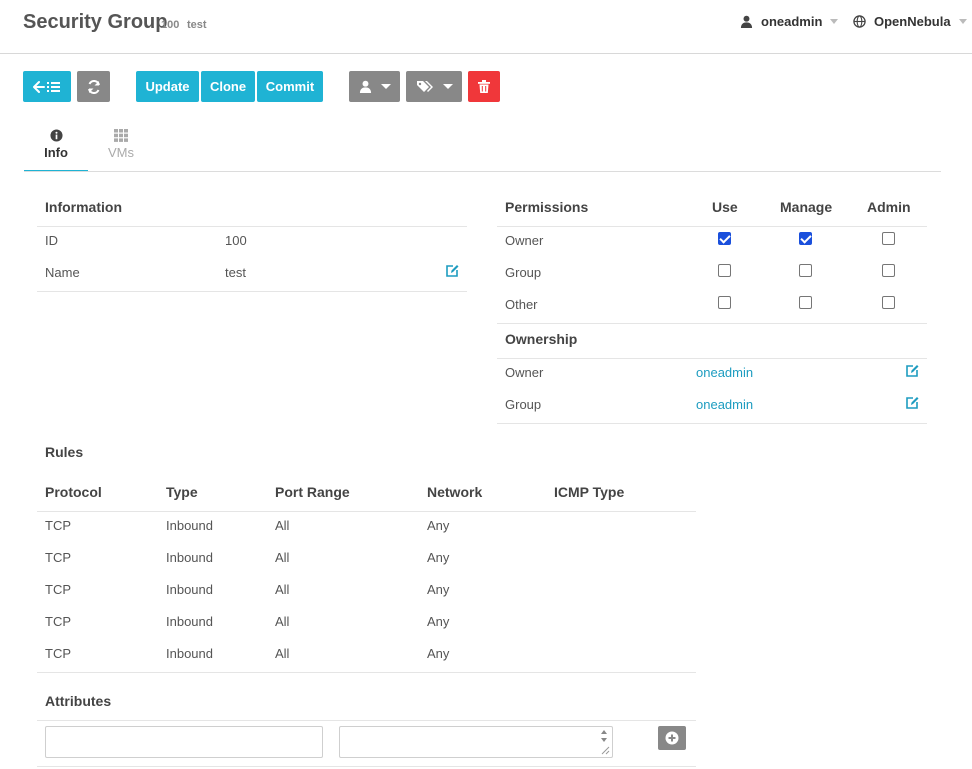  What do you see at coordinates (290, 86) in the screenshot?
I see `commit-button: Commit` at bounding box center [290, 86].